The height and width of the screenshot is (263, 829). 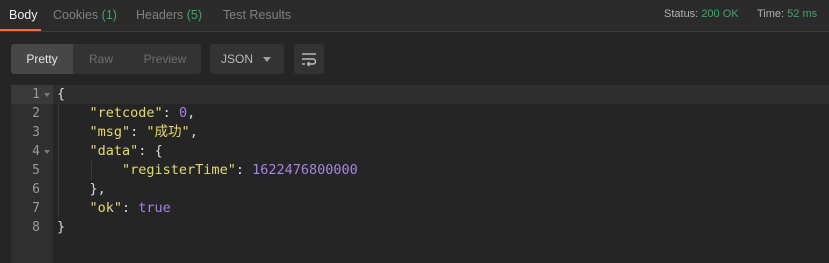 I want to click on tab-body-label: Body, so click(x=23, y=15).